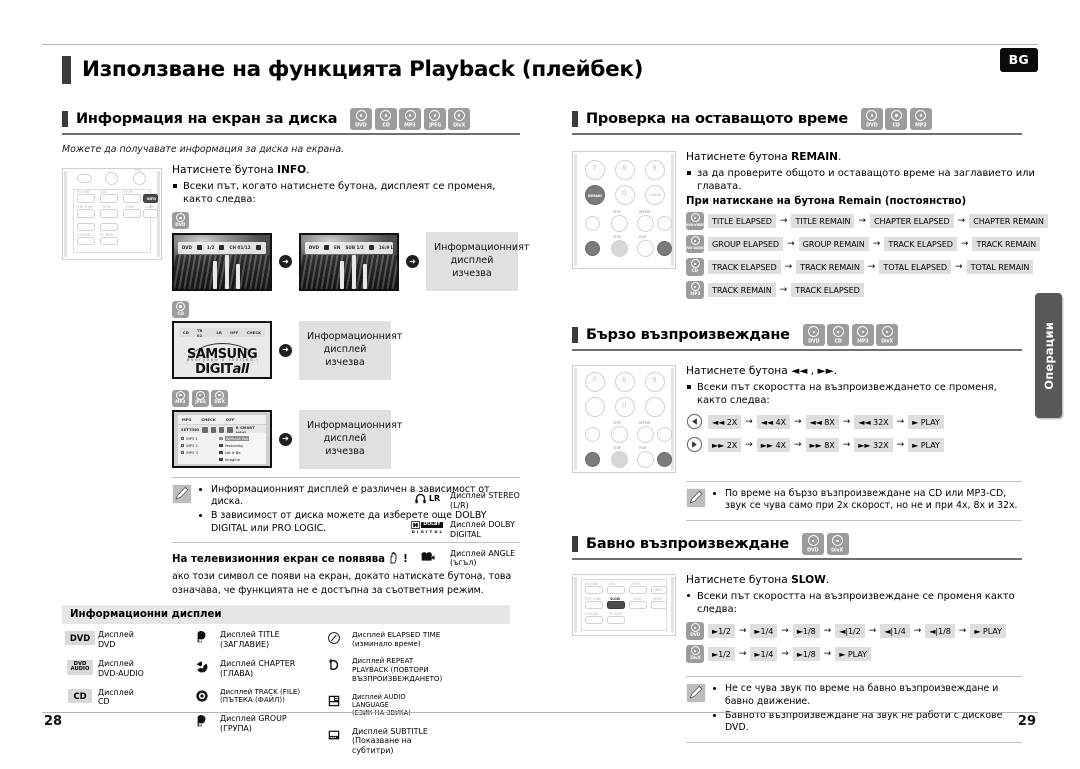 The image size is (1080, 769). What do you see at coordinates (643, 447) in the screenshot?
I see `remote-micro-play: PLAY` at bounding box center [643, 447].